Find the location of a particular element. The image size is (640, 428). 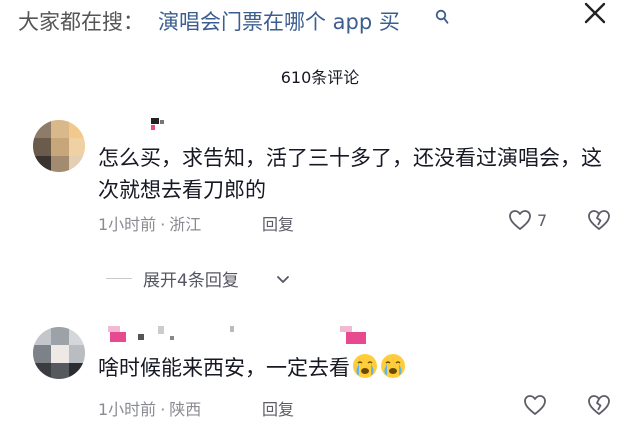

search-prefix: 大家都在搜： is located at coordinates (81, 22).